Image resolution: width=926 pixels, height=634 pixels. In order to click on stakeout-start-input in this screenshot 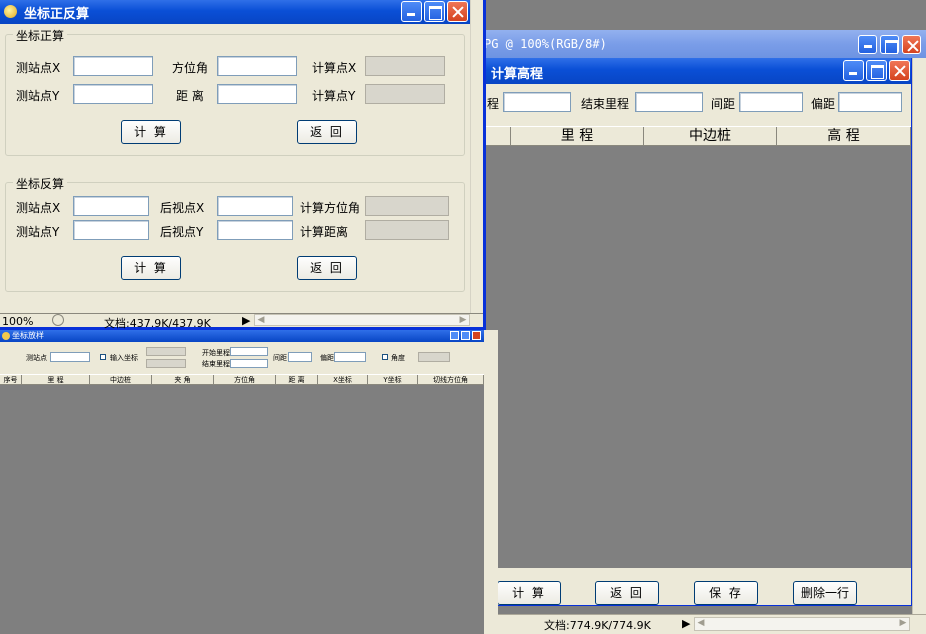, I will do `click(249, 351)`.